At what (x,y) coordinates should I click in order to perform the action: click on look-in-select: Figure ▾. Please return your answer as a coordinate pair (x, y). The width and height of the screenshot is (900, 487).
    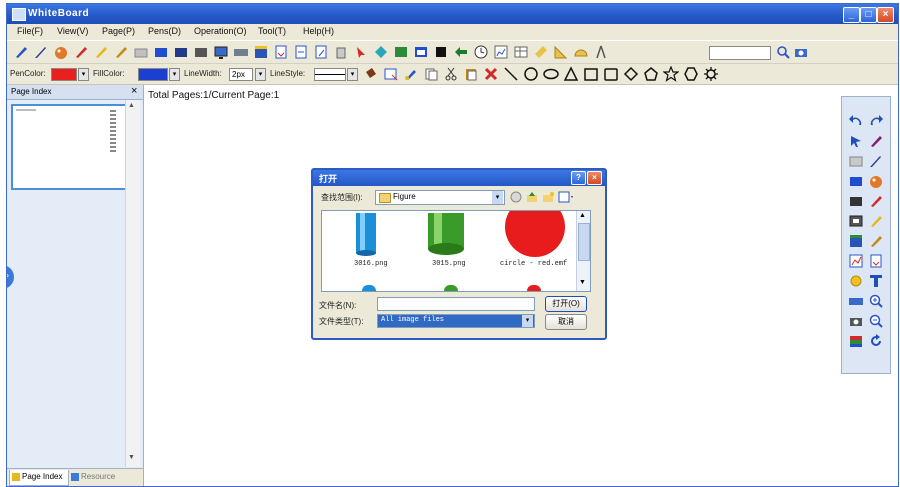
    Looking at the image, I should click on (440, 197).